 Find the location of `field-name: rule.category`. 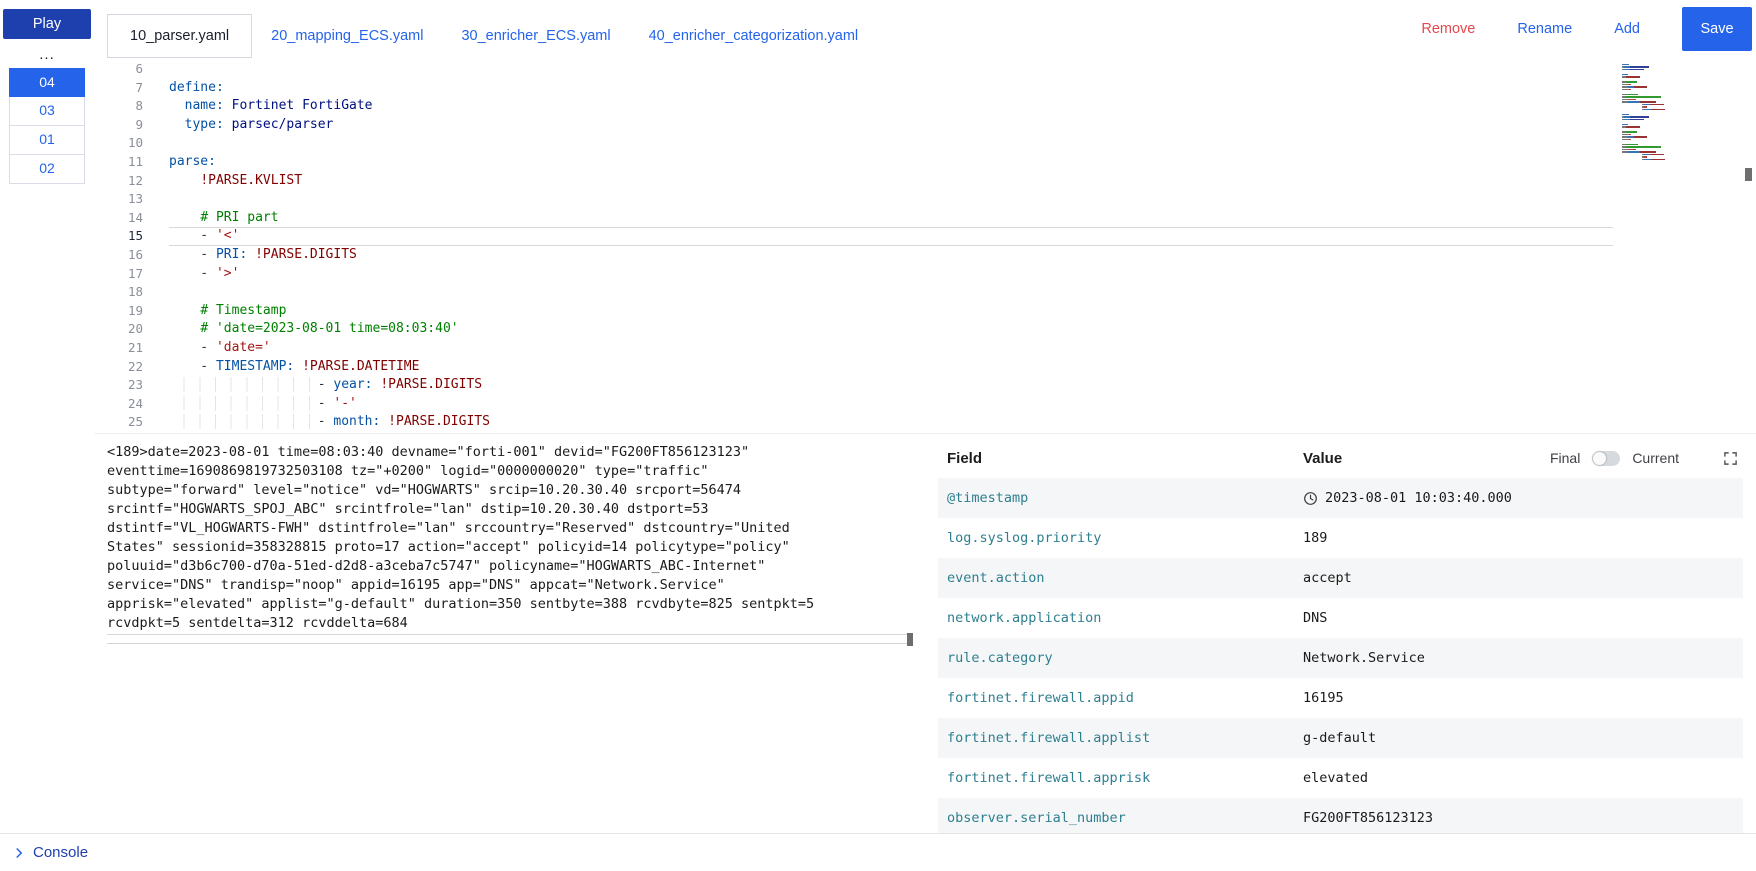

field-name: rule.category is located at coordinates (1120, 658).